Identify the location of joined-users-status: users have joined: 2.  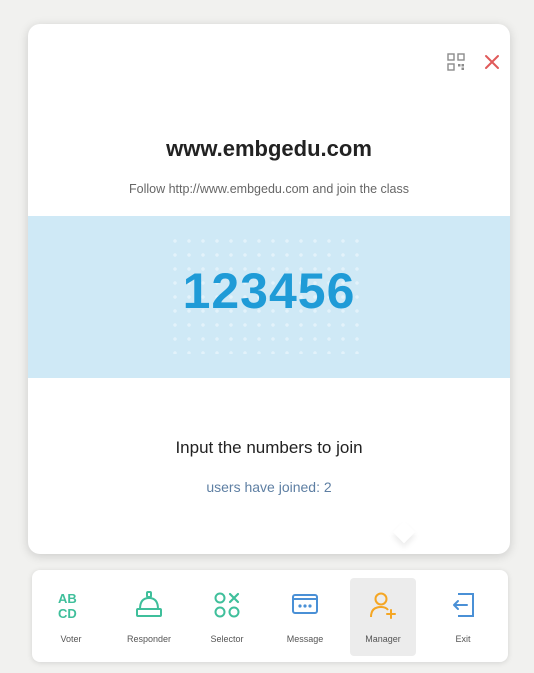
(269, 487).